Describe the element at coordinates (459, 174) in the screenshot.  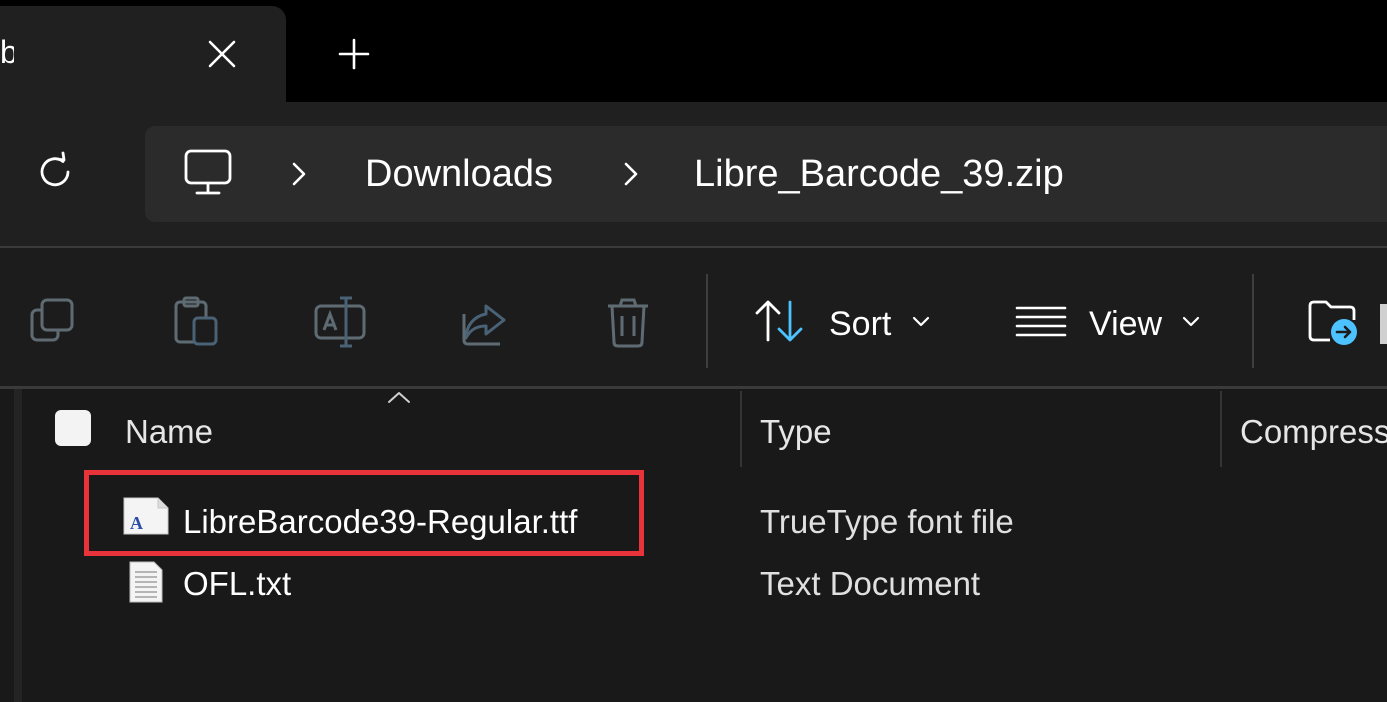
I see `breadcrumb-downloads: Downloads` at that location.